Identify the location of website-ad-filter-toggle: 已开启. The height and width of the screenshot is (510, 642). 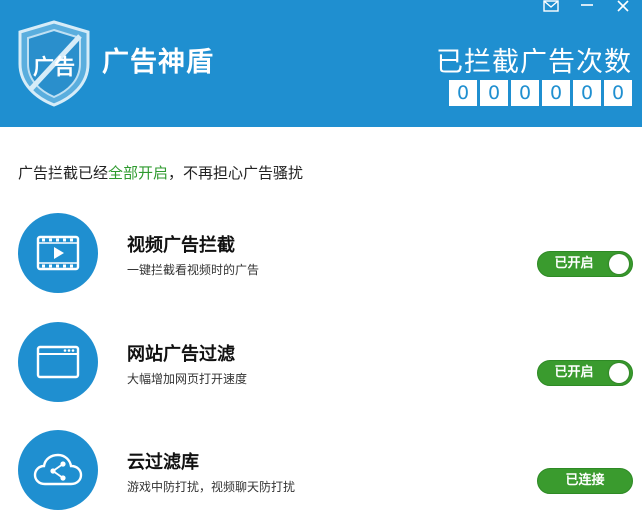
(585, 373).